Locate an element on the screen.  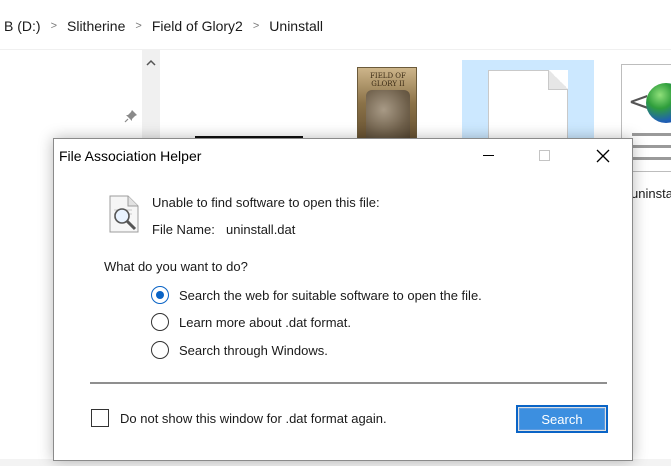
file-label-uninstall: uninsta is located at coordinates (651, 193).